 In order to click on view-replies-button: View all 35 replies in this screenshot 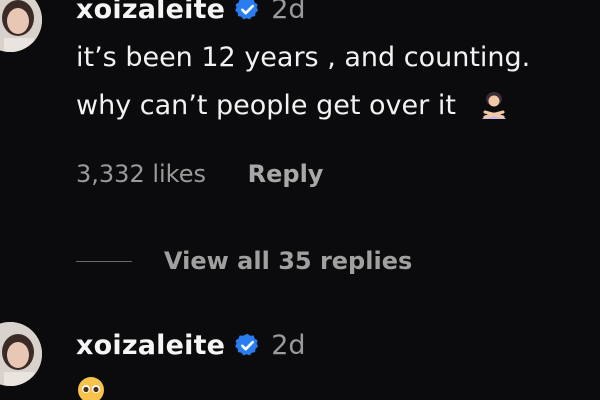, I will do `click(244, 261)`.